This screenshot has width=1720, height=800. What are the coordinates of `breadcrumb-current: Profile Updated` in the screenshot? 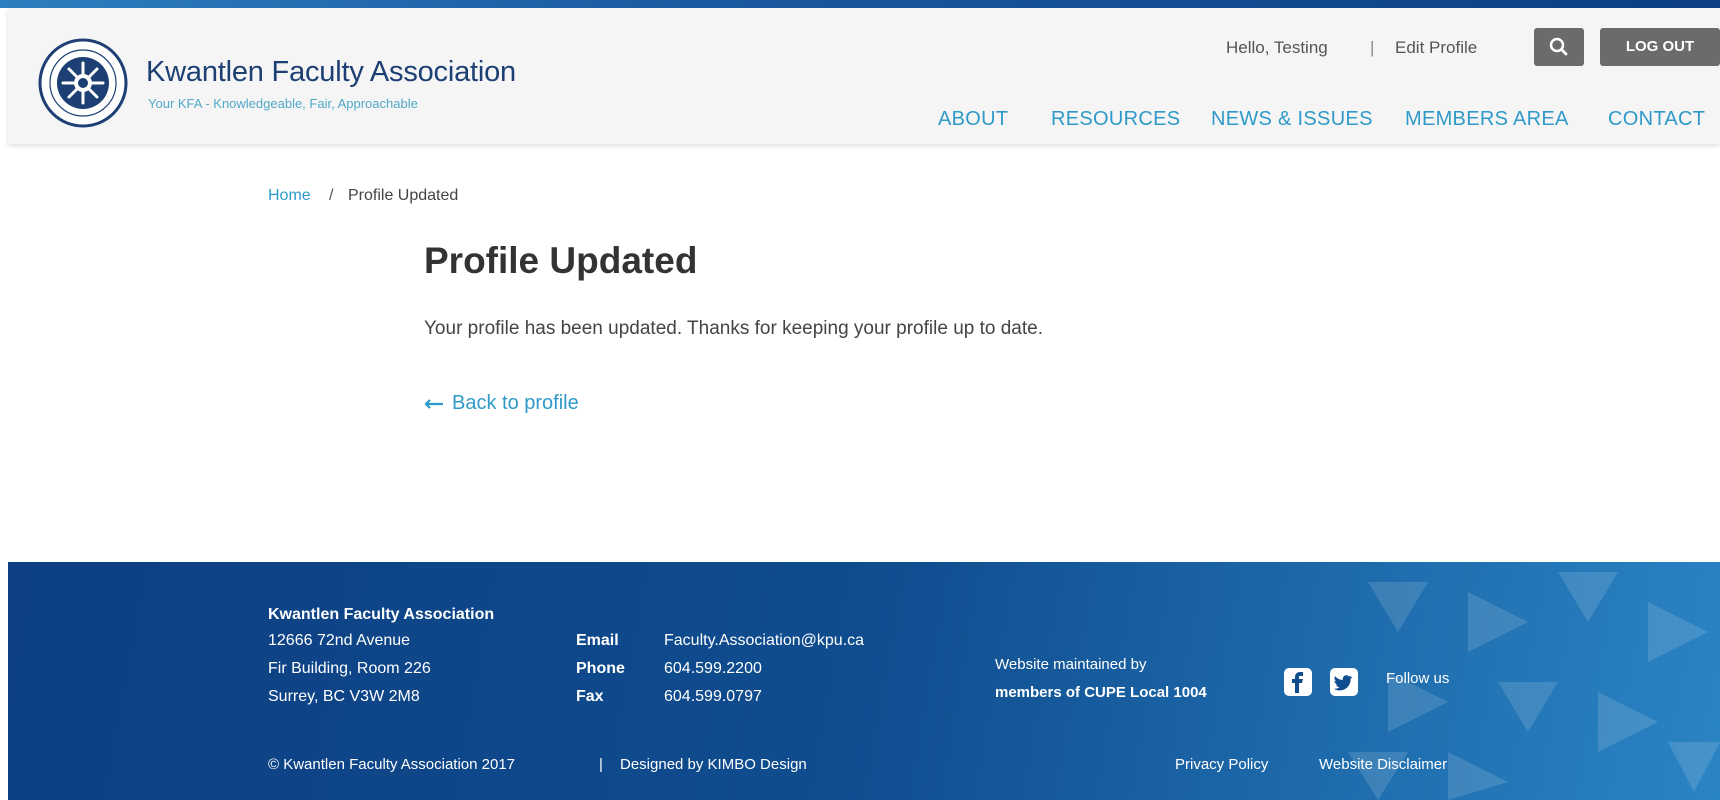 It's located at (403, 195).